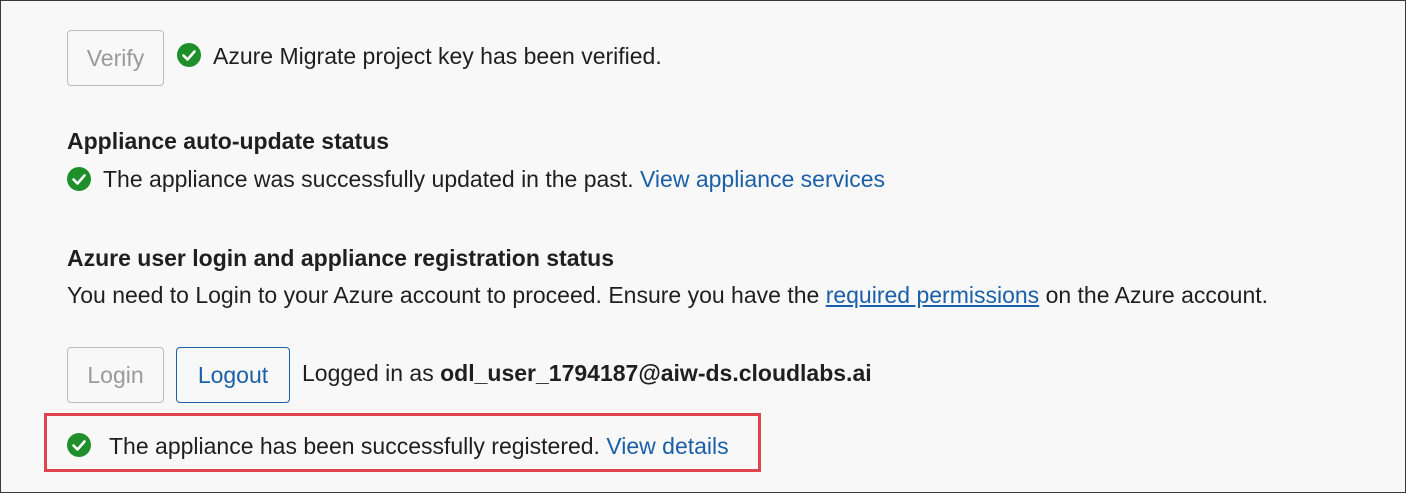 This screenshot has height=493, width=1406. Describe the element at coordinates (115, 375) in the screenshot. I see `login-button: Login` at that location.